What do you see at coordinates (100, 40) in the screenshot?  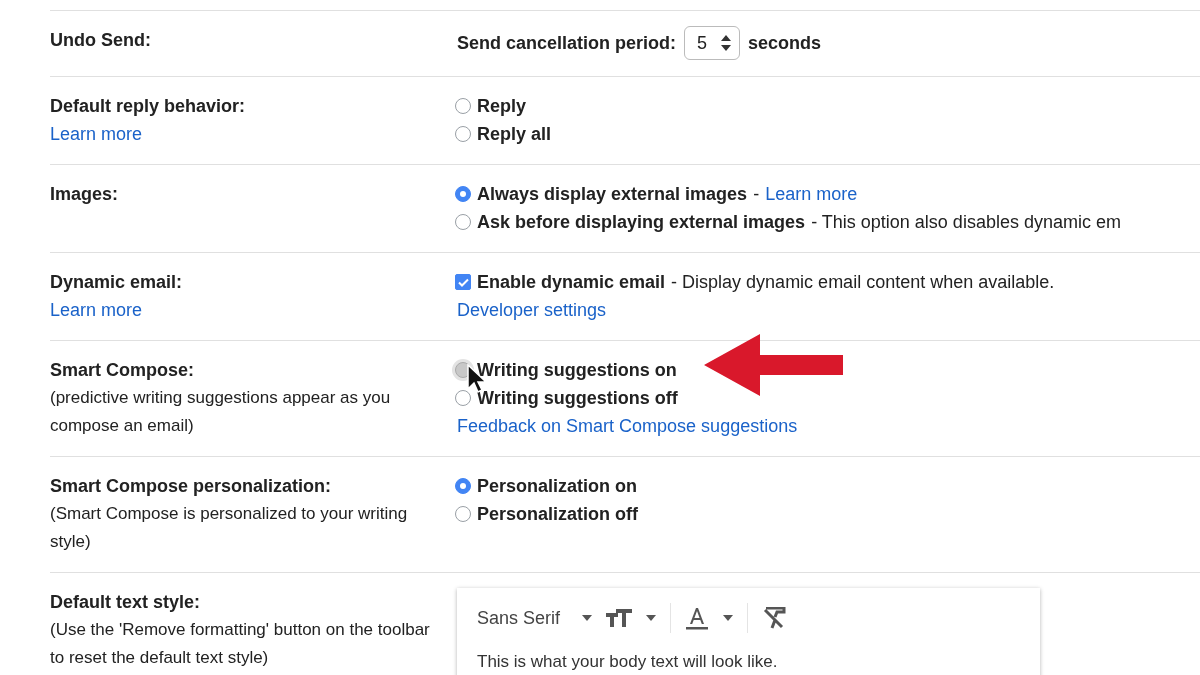 I see `setting-title: Undo Send:` at bounding box center [100, 40].